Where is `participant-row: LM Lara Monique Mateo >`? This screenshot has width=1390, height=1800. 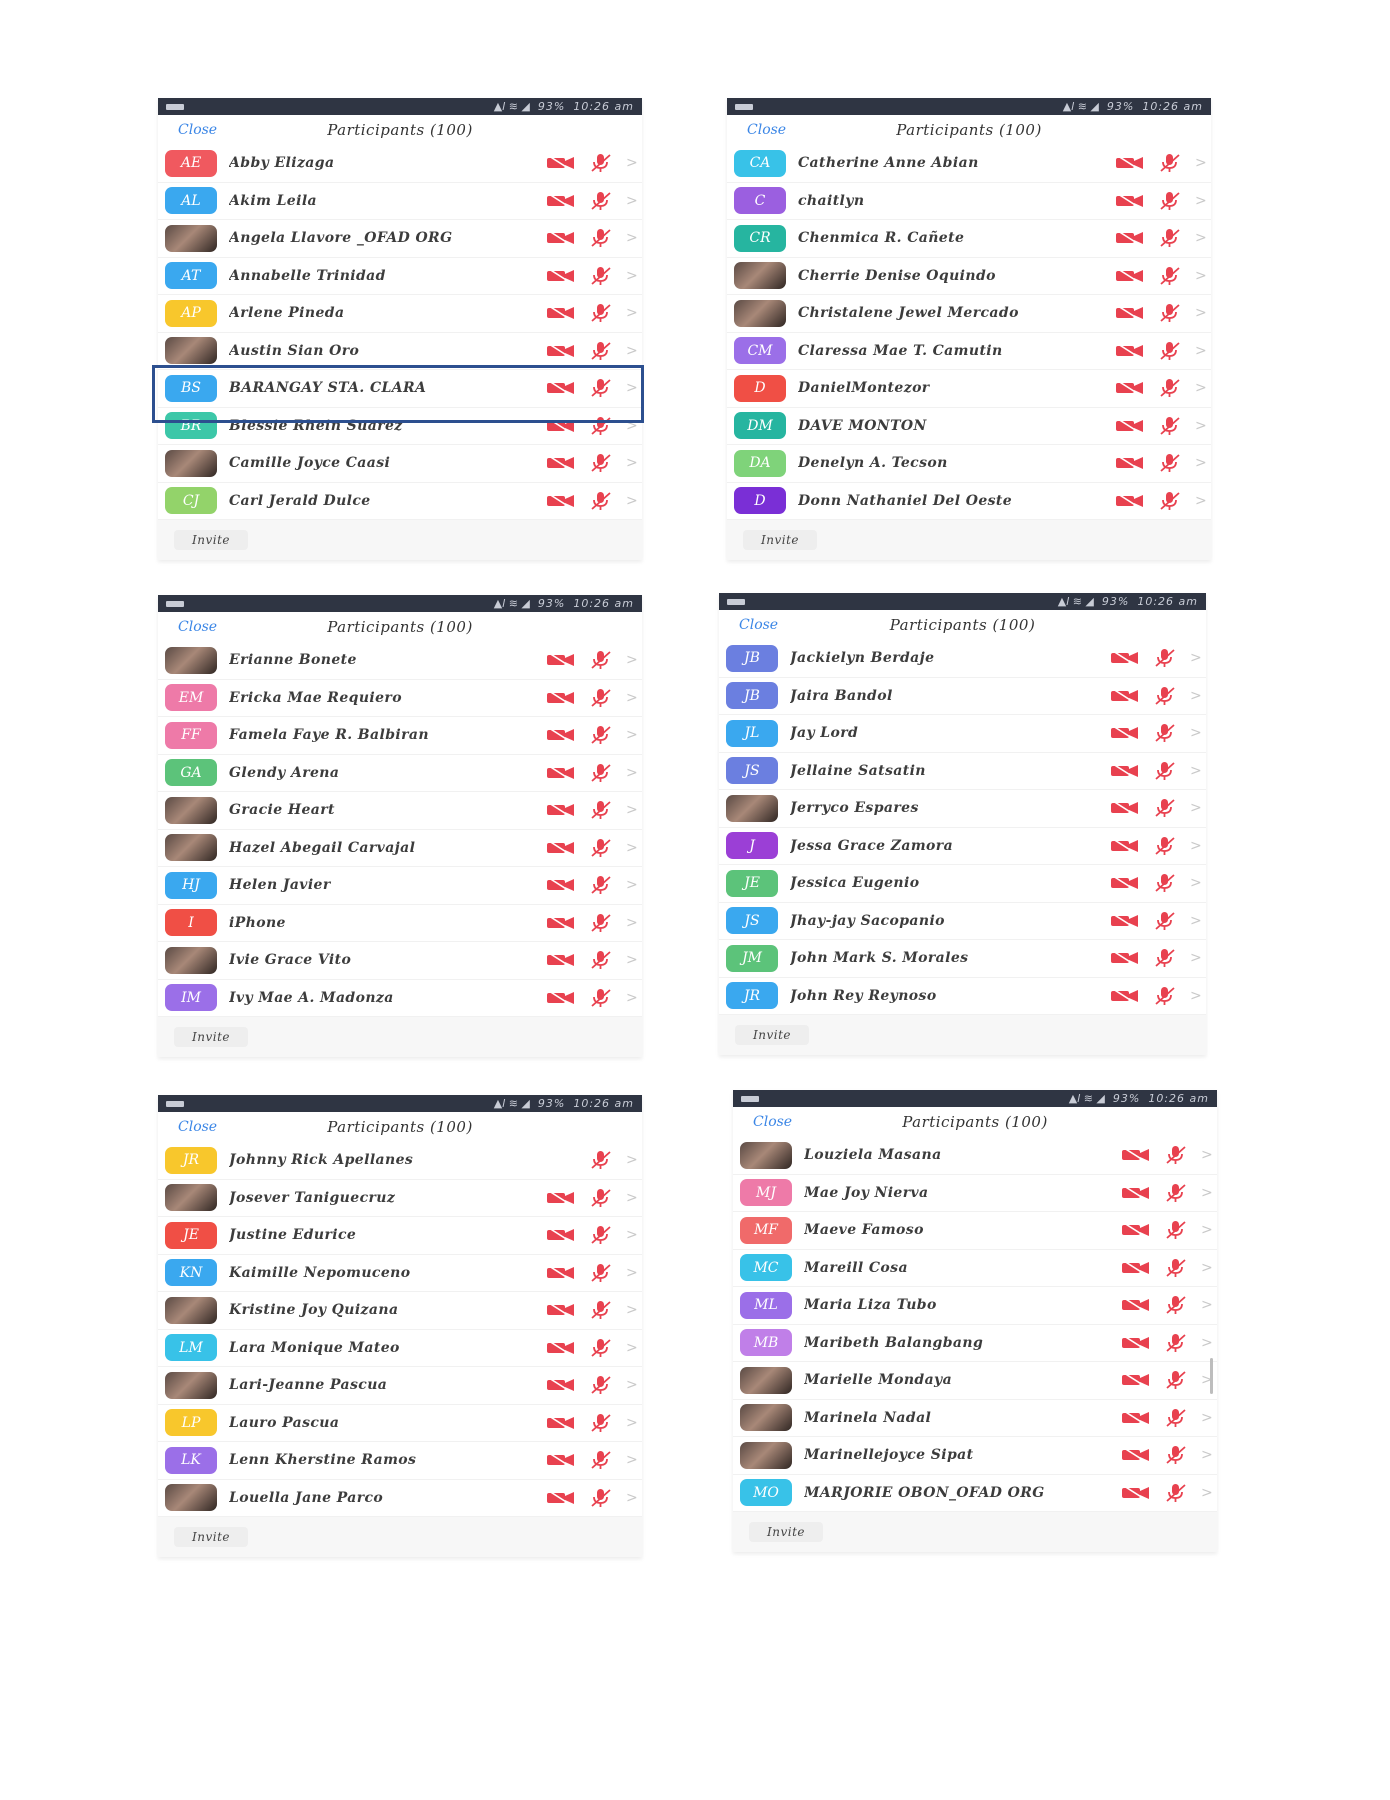 participant-row: LM Lara Monique Mateo > is located at coordinates (400, 1348).